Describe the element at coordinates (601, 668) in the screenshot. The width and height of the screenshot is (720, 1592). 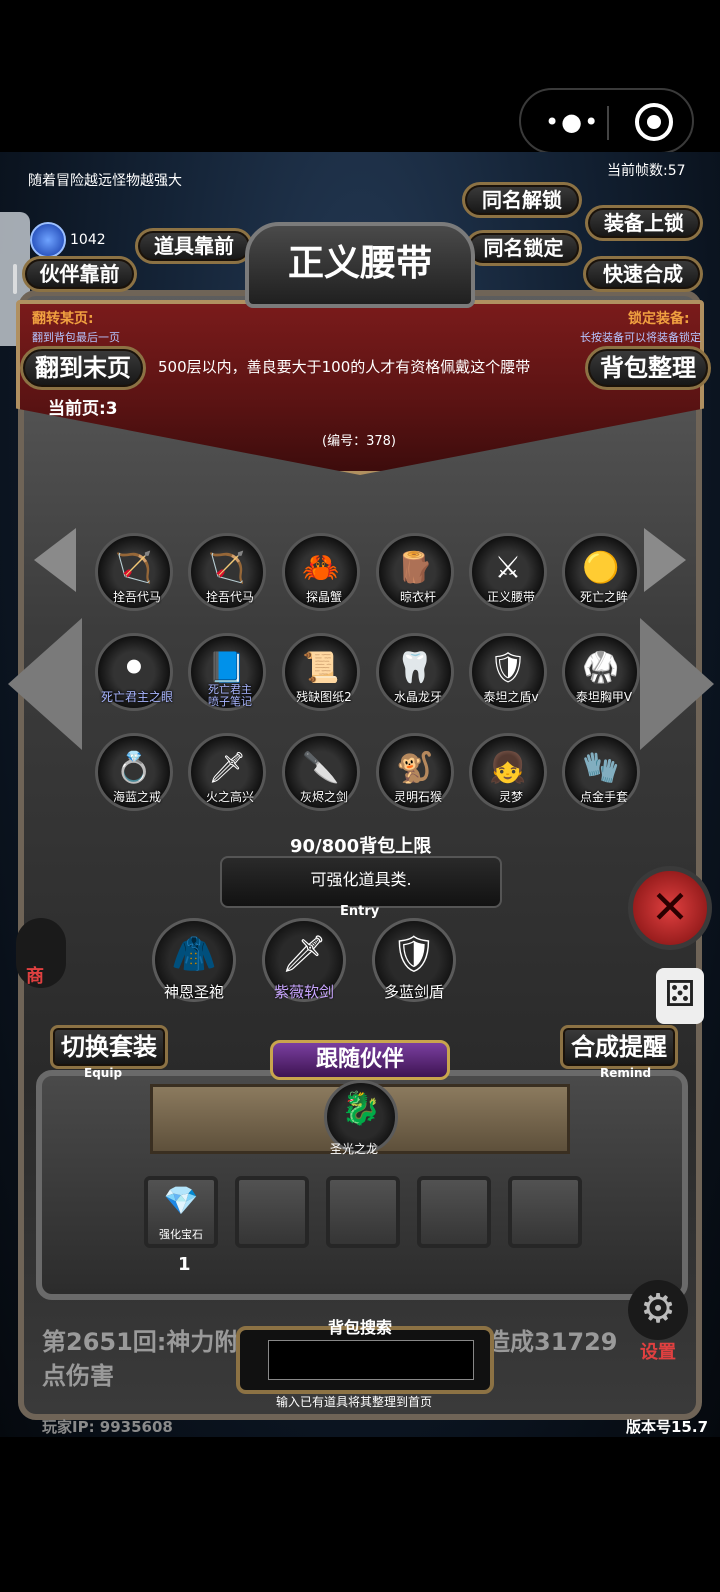
I see `item-icon: 🥋` at that location.